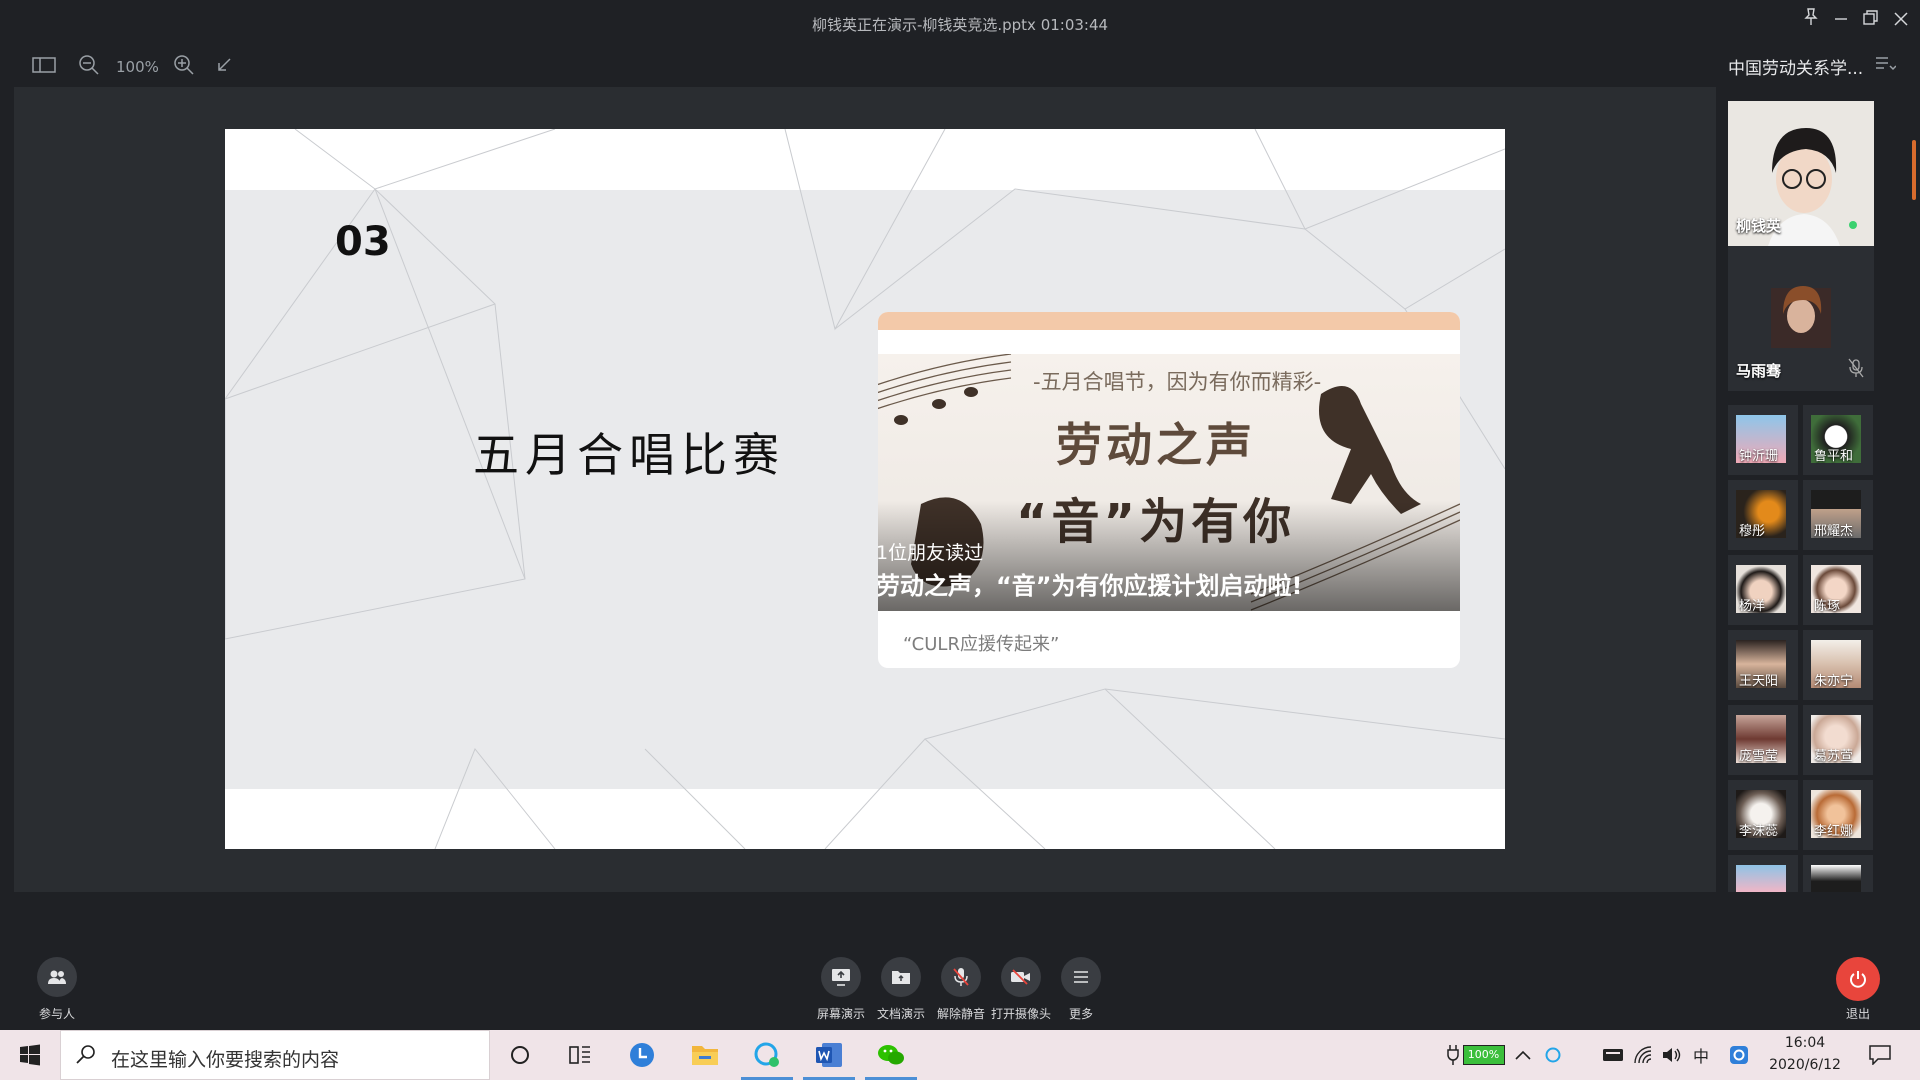  I want to click on participant-tile: 穆彤, so click(1763, 515).